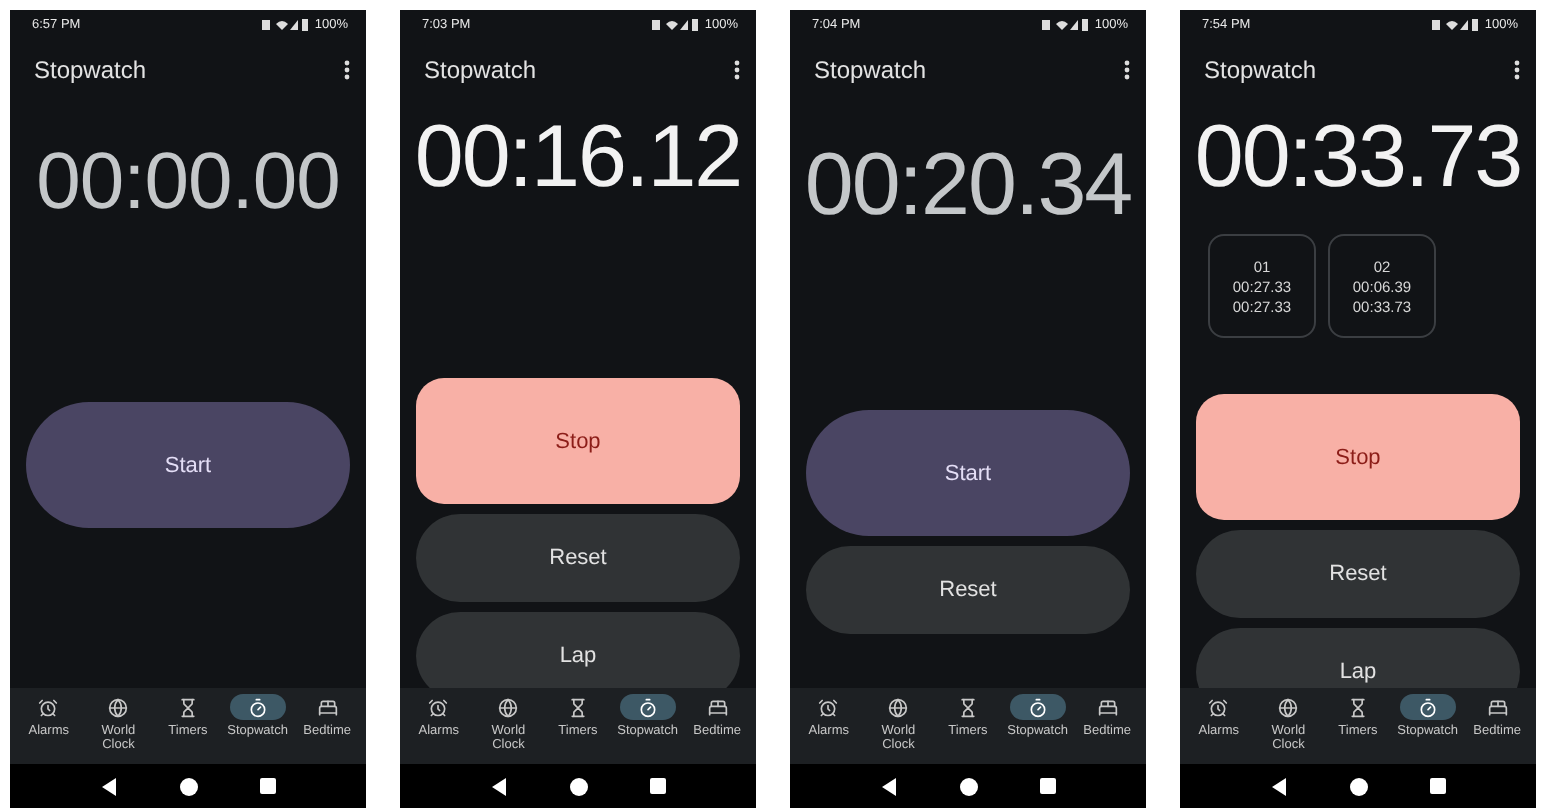  Describe the element at coordinates (968, 186) in the screenshot. I see `elapsed-time: 00:20.34` at that location.